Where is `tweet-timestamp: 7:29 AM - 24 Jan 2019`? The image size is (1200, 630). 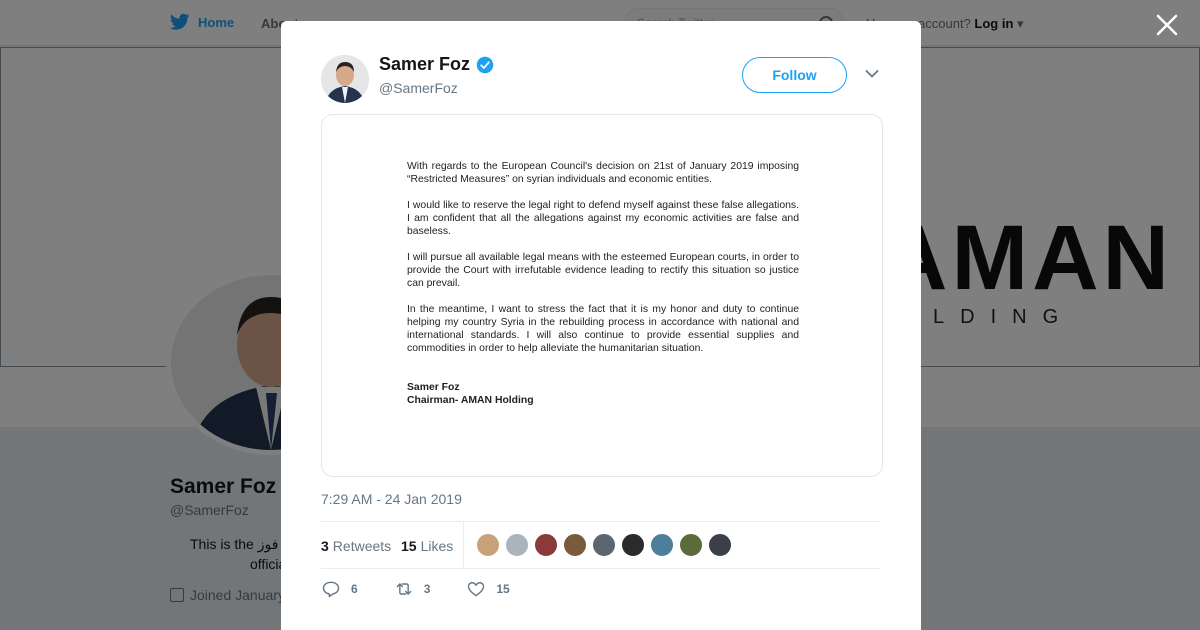
tweet-timestamp: 7:29 AM - 24 Jan 2019 is located at coordinates (391, 499).